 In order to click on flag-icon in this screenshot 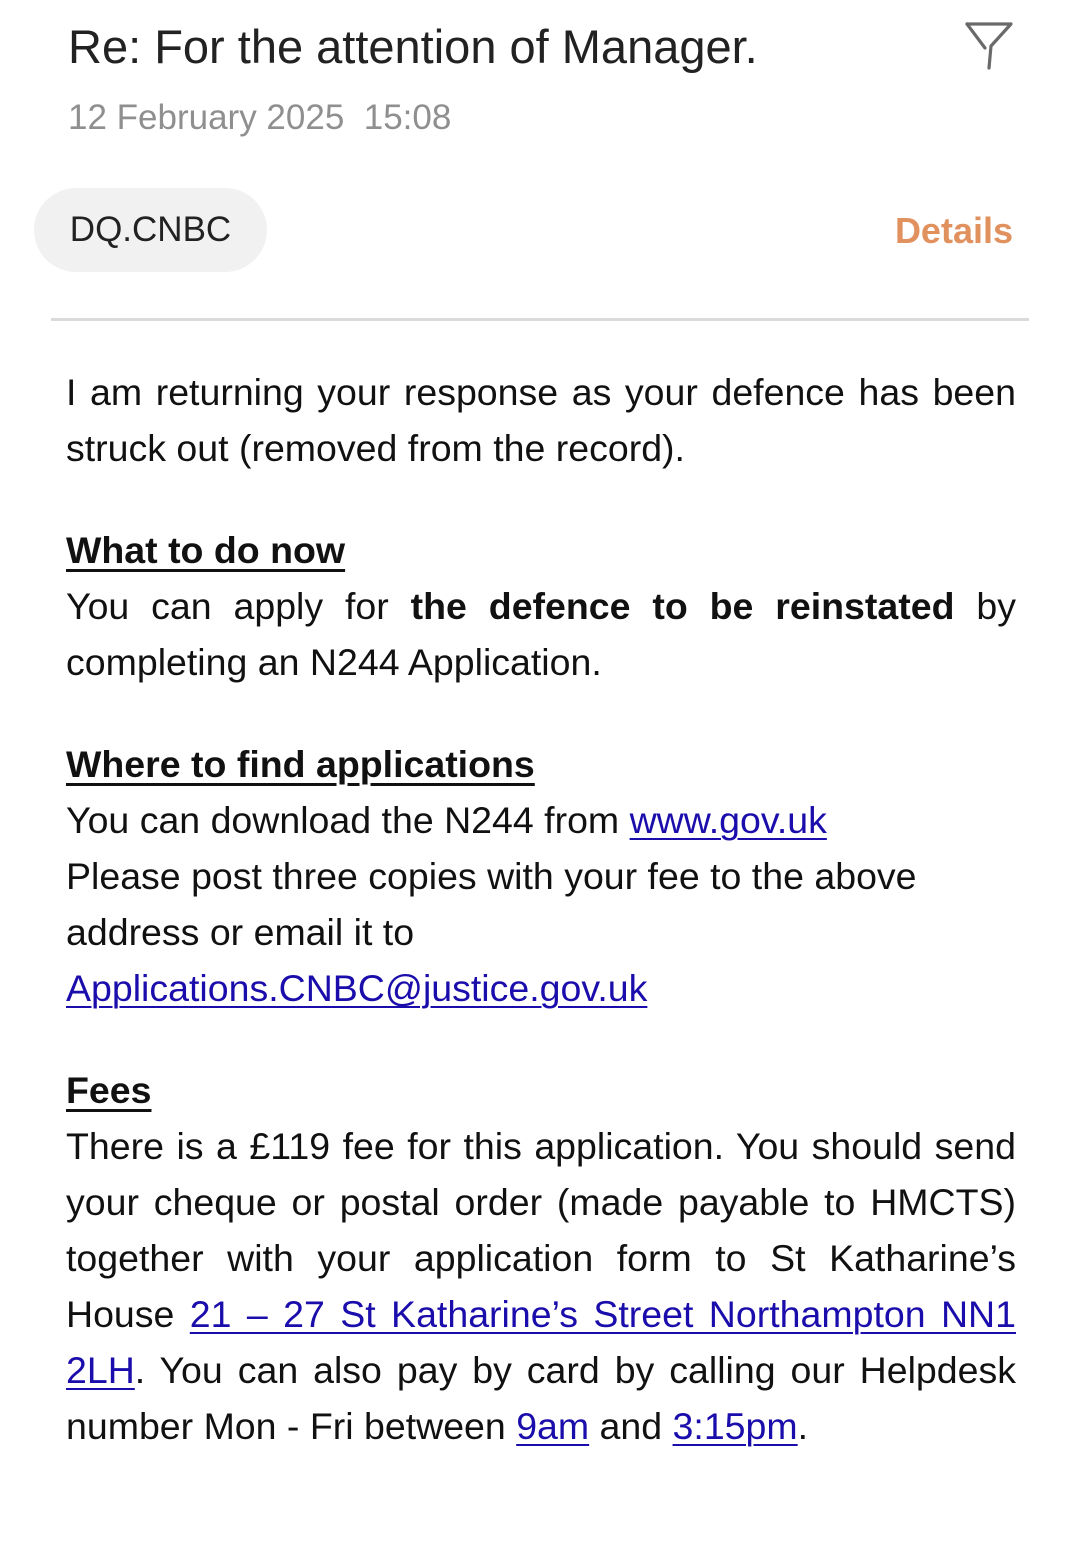, I will do `click(990, 46)`.